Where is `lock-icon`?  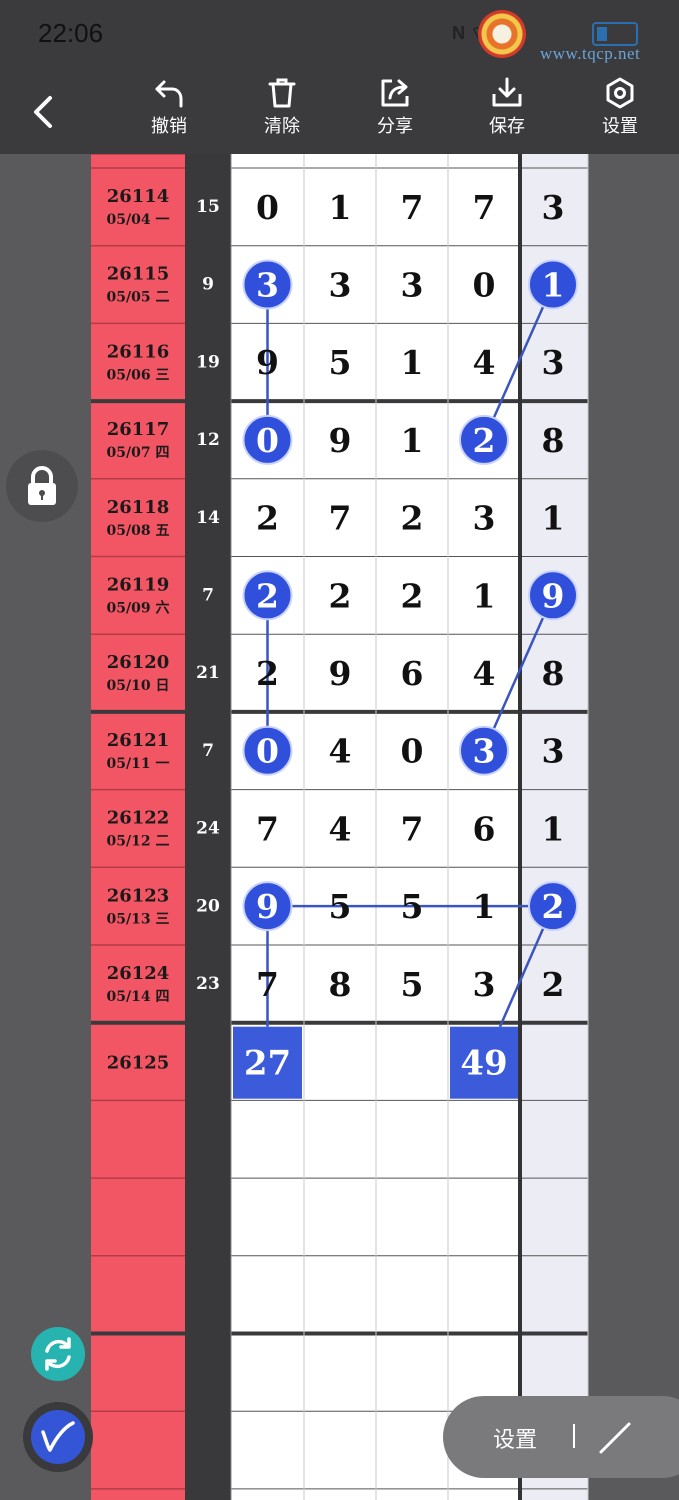 lock-icon is located at coordinates (42, 485).